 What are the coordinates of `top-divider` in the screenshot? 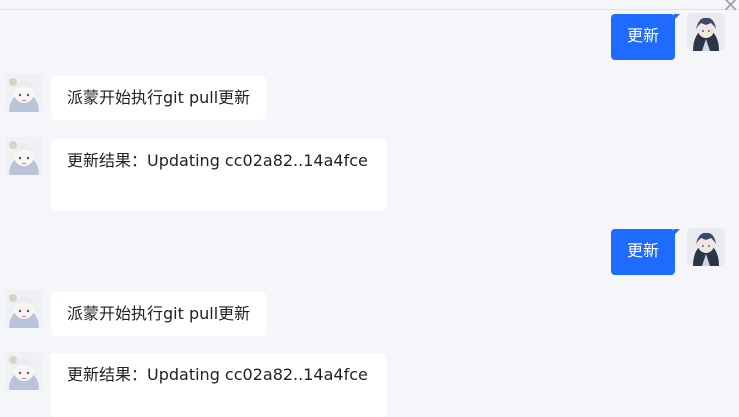 It's located at (369, 9).